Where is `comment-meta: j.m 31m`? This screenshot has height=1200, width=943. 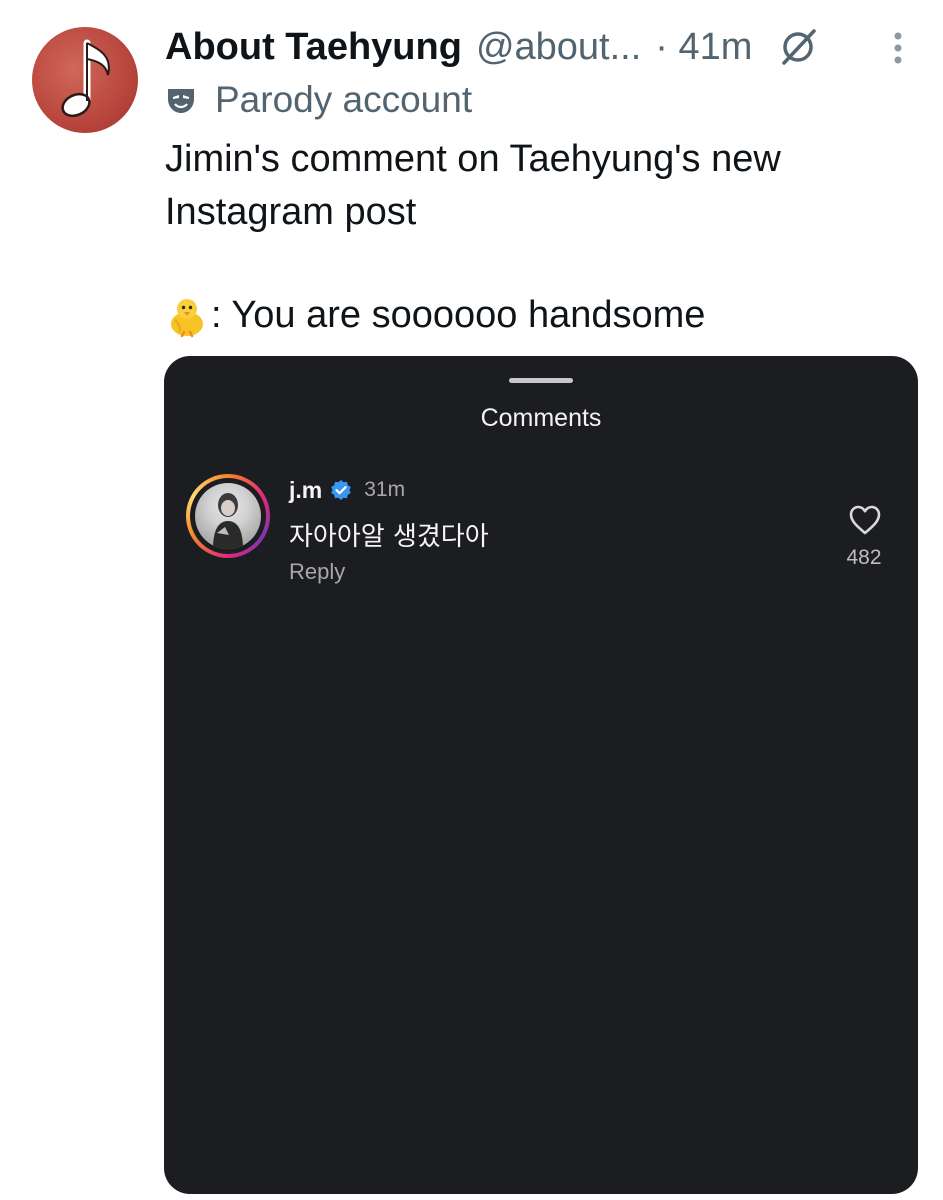
comment-meta: j.m 31m is located at coordinates (347, 490).